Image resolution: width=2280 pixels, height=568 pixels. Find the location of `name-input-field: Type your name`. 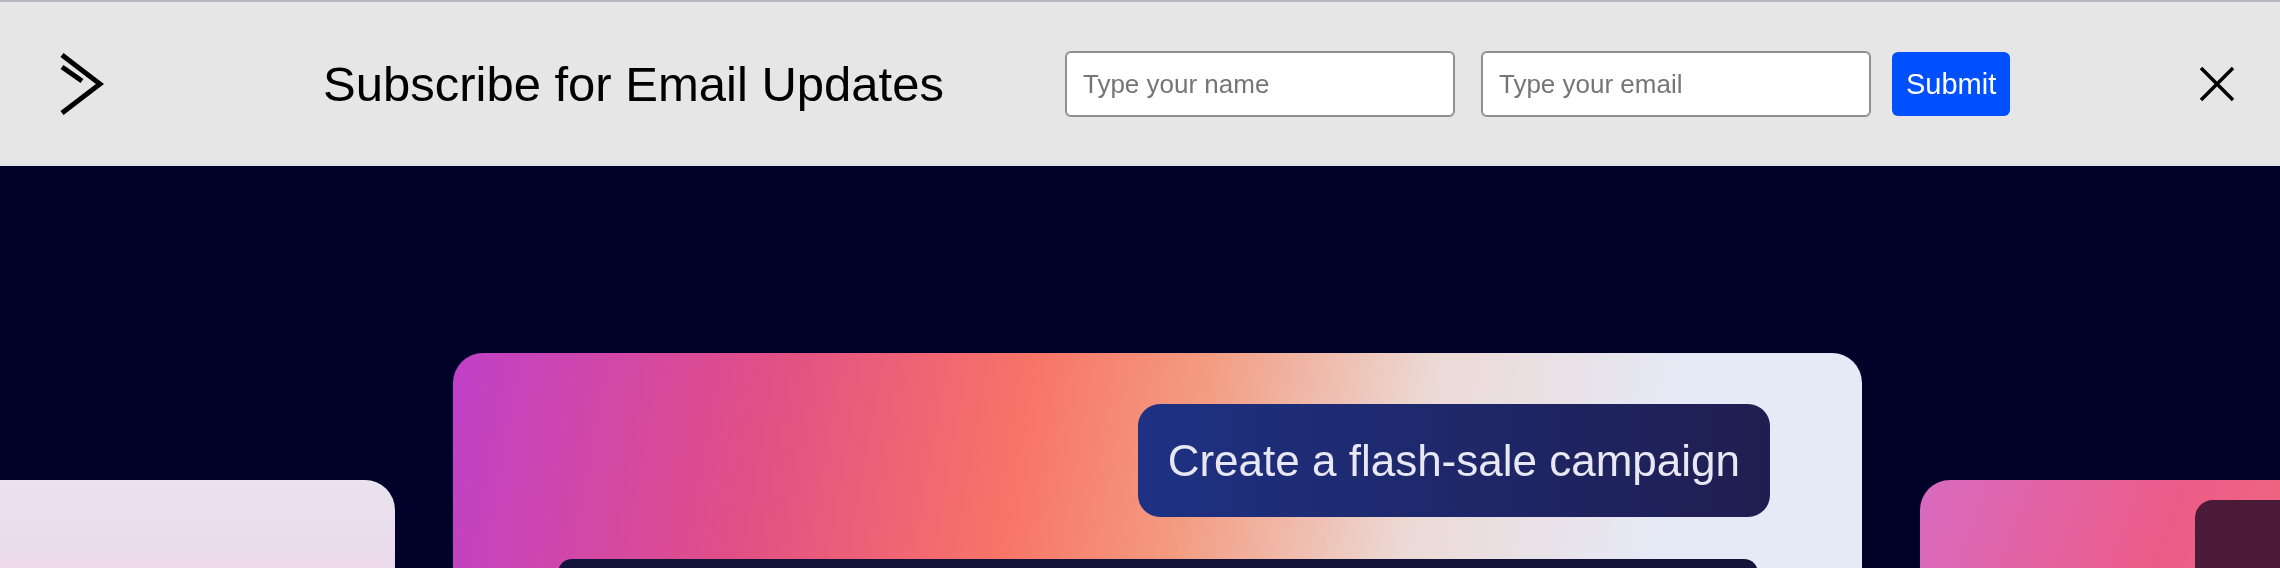

name-input-field: Type your name is located at coordinates (1259, 84).